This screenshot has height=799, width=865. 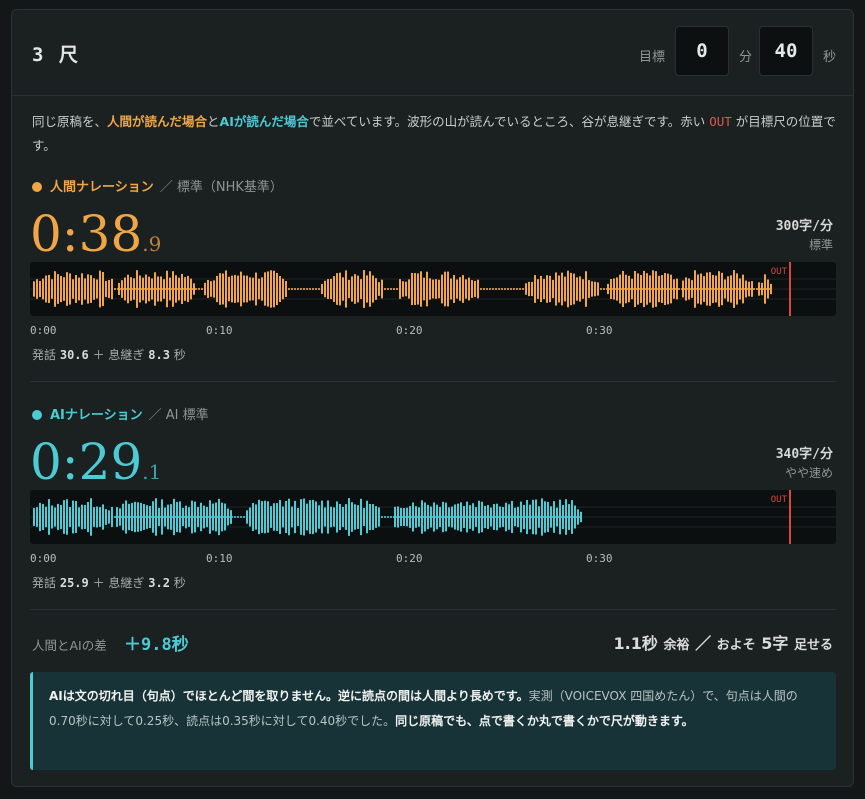 I want to click on target-label: 目標, so click(x=652, y=57).